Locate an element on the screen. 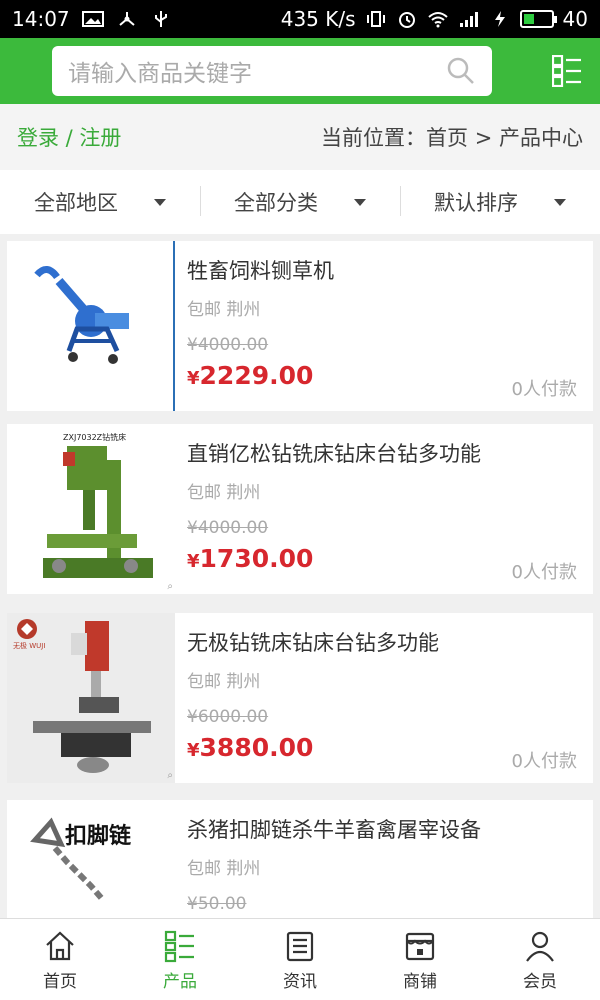  tab-home: 首页 is located at coordinates (60, 959).